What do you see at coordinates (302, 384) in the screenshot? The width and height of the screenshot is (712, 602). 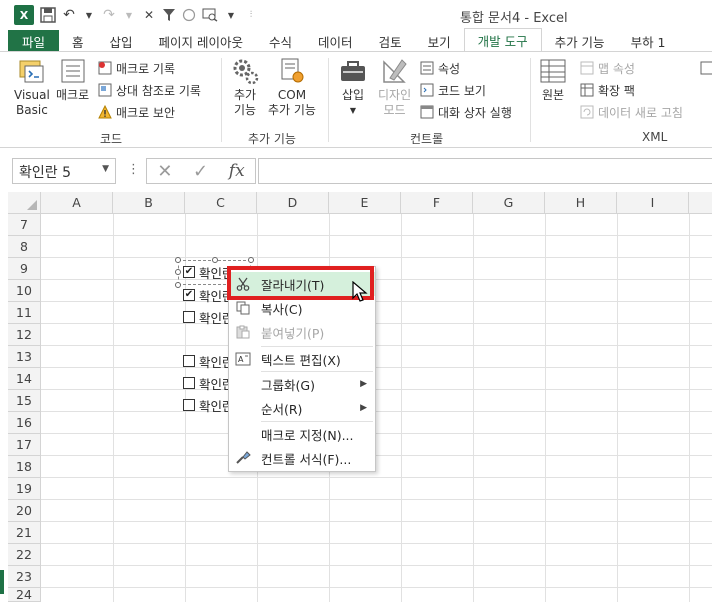 I see `menu-item-group: 그룹화(G) ▶` at bounding box center [302, 384].